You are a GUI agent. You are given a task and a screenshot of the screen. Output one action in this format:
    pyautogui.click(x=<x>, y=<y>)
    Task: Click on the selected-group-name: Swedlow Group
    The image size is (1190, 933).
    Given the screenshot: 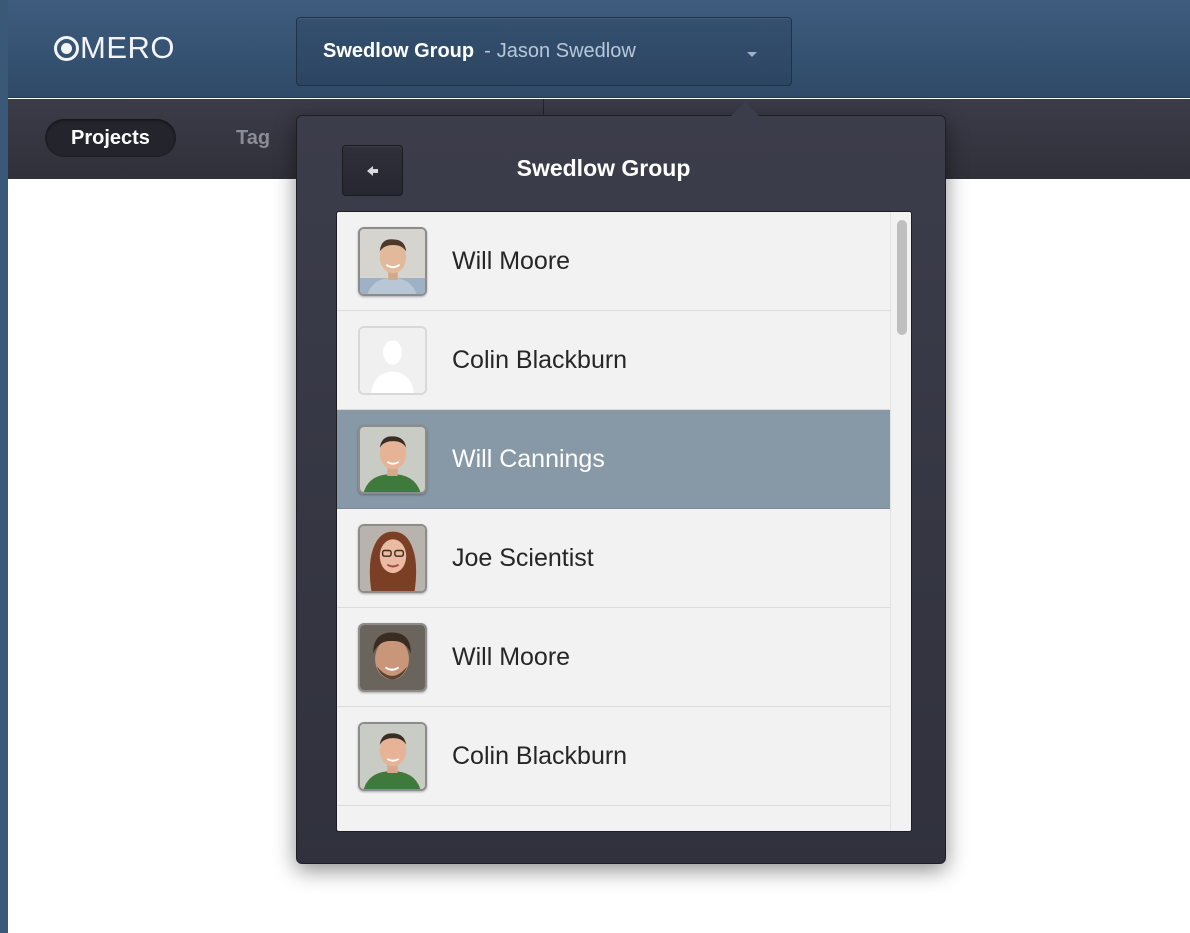 What is the action you would take?
    pyautogui.click(x=399, y=51)
    